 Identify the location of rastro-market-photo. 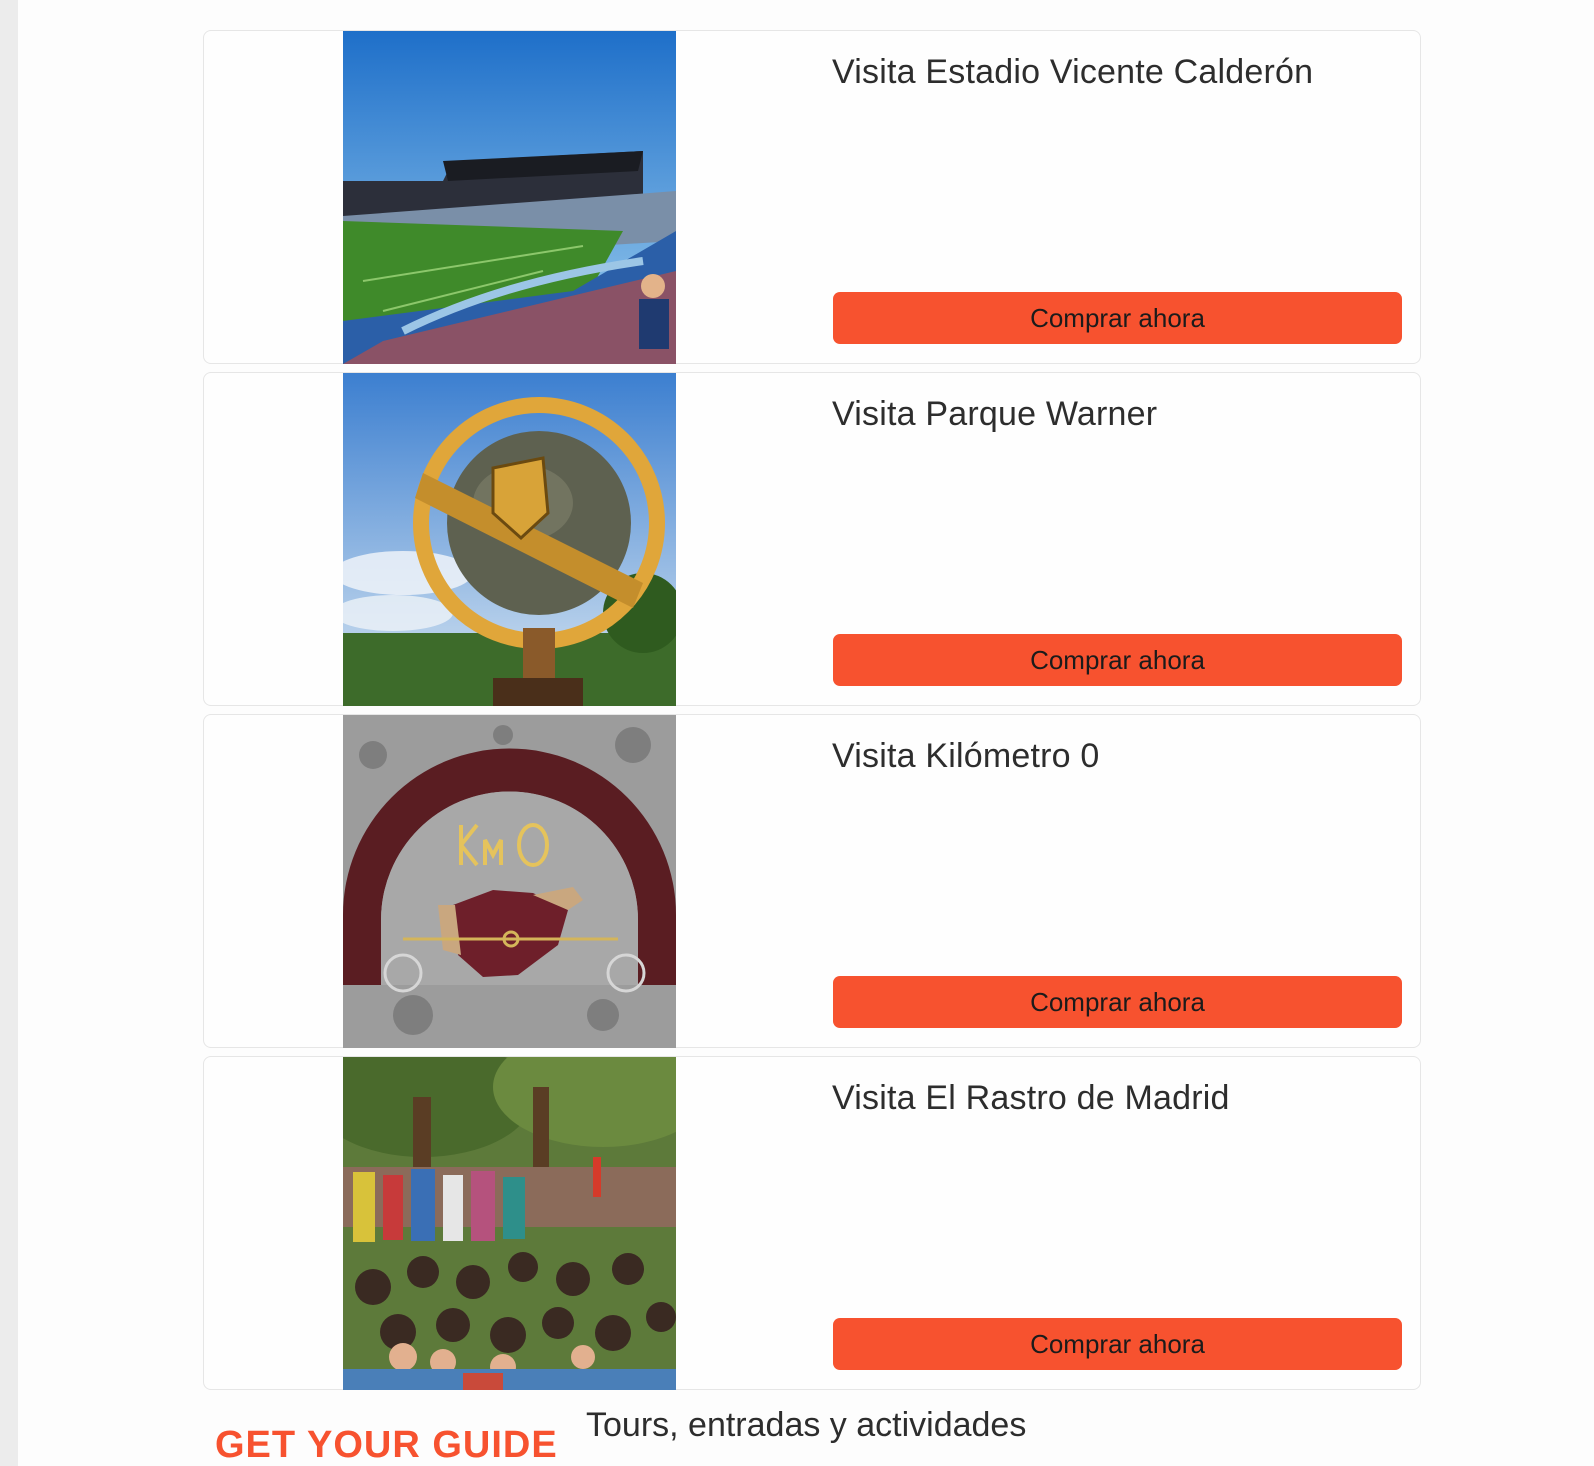
(509, 1223).